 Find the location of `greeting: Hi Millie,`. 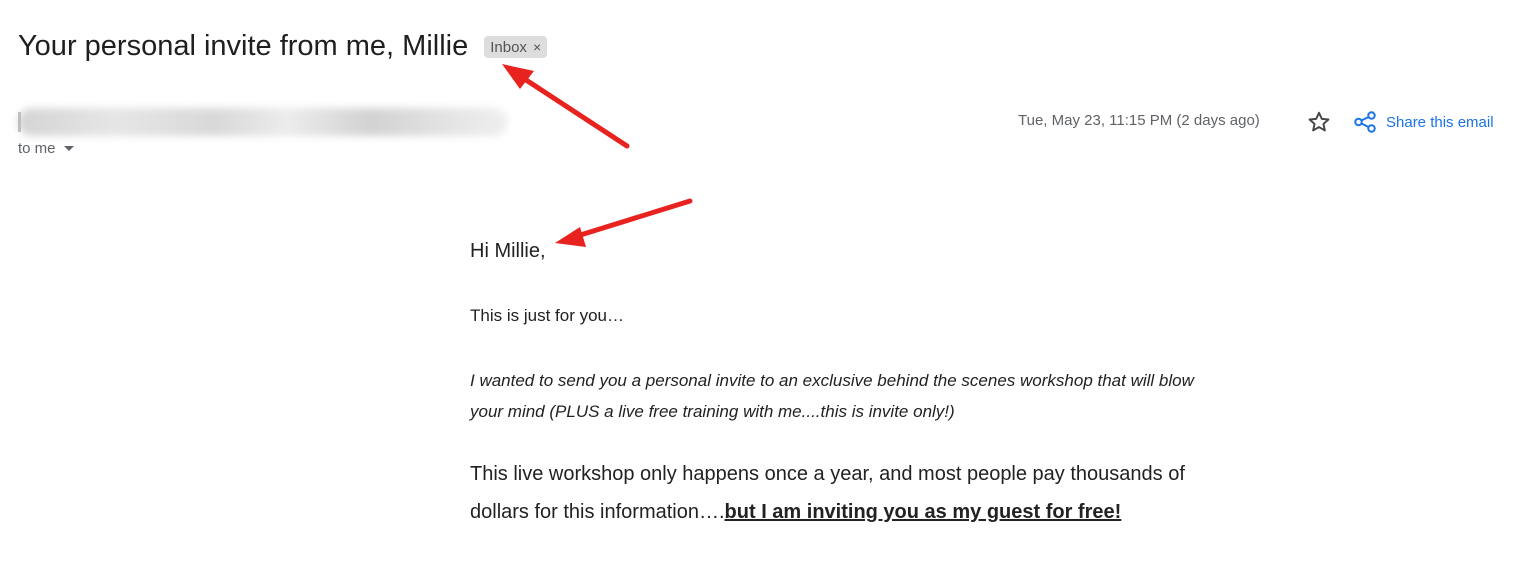

greeting: Hi Millie, is located at coordinates (508, 251).